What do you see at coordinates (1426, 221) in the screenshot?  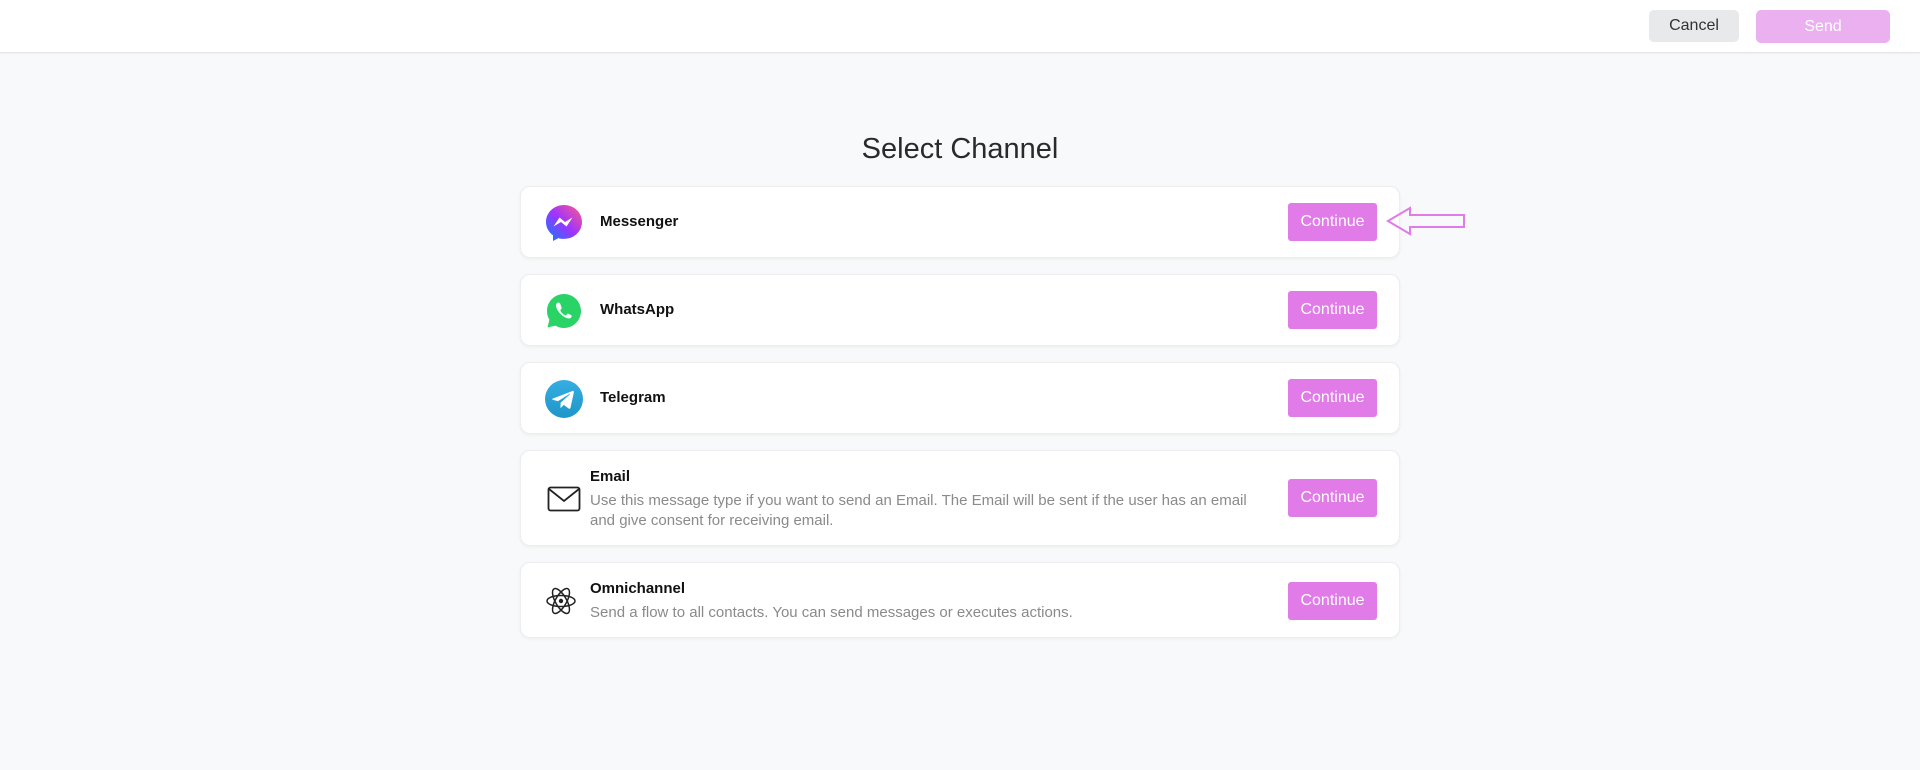 I see `arrow-left-icon` at bounding box center [1426, 221].